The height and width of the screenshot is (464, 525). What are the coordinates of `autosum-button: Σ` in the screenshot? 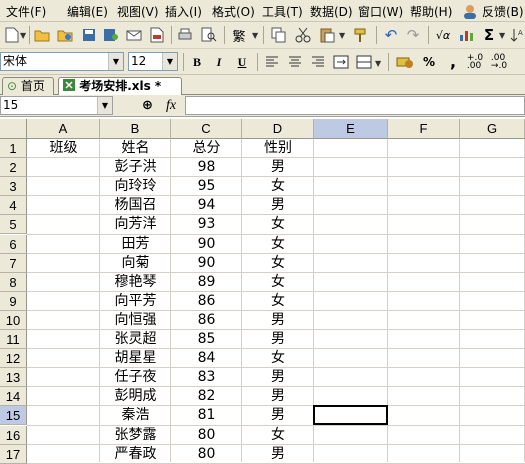 It's located at (489, 35).